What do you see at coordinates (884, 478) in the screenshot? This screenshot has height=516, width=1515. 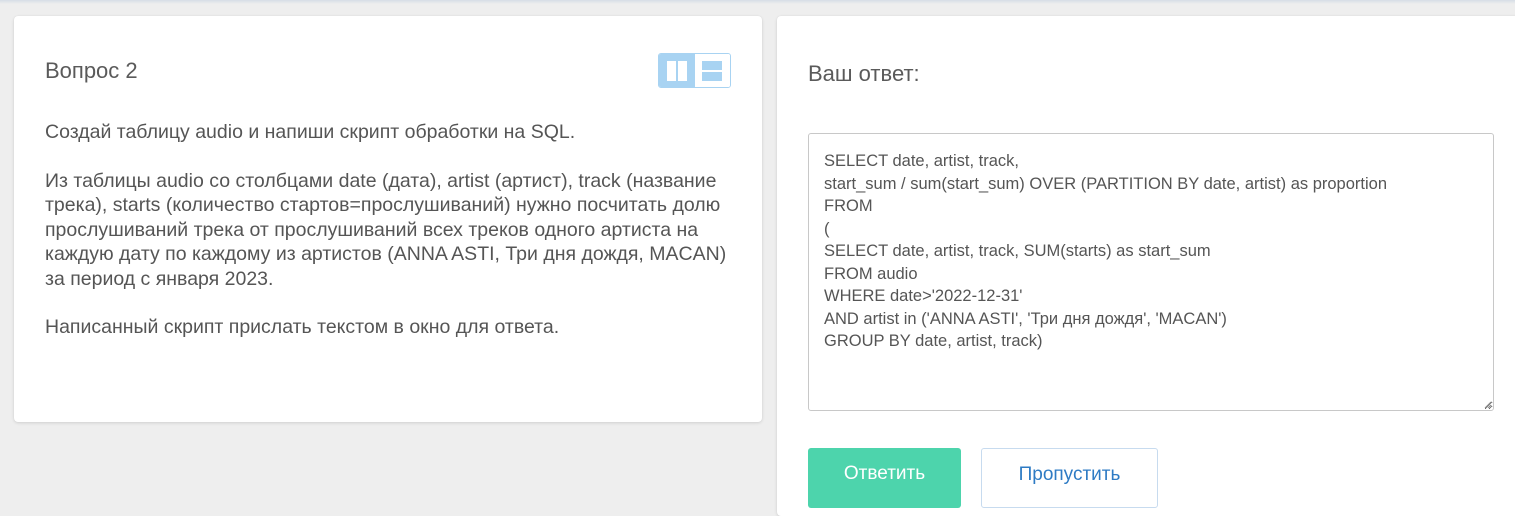 I see `submit-button: Ответить` at bounding box center [884, 478].